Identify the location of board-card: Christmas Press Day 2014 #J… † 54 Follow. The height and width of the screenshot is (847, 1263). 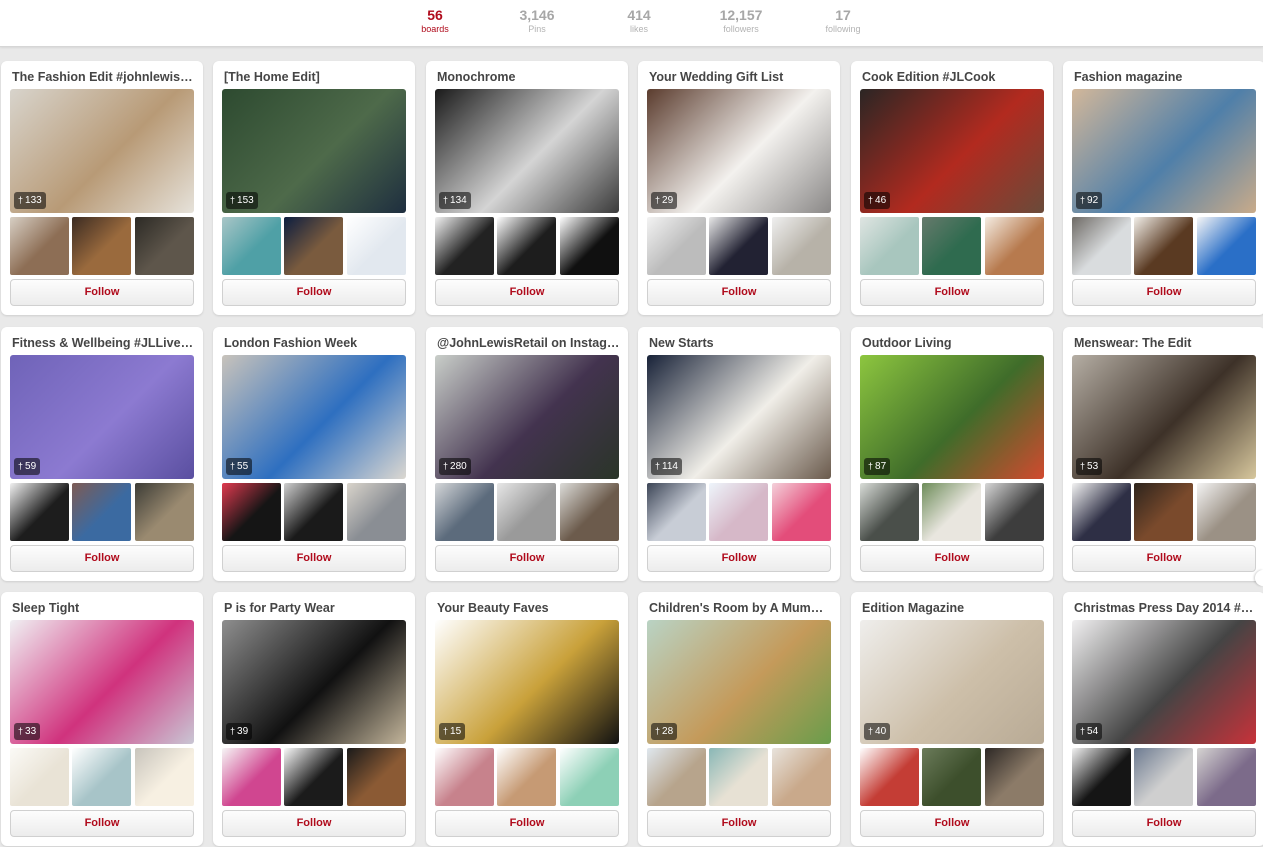
(1163, 719).